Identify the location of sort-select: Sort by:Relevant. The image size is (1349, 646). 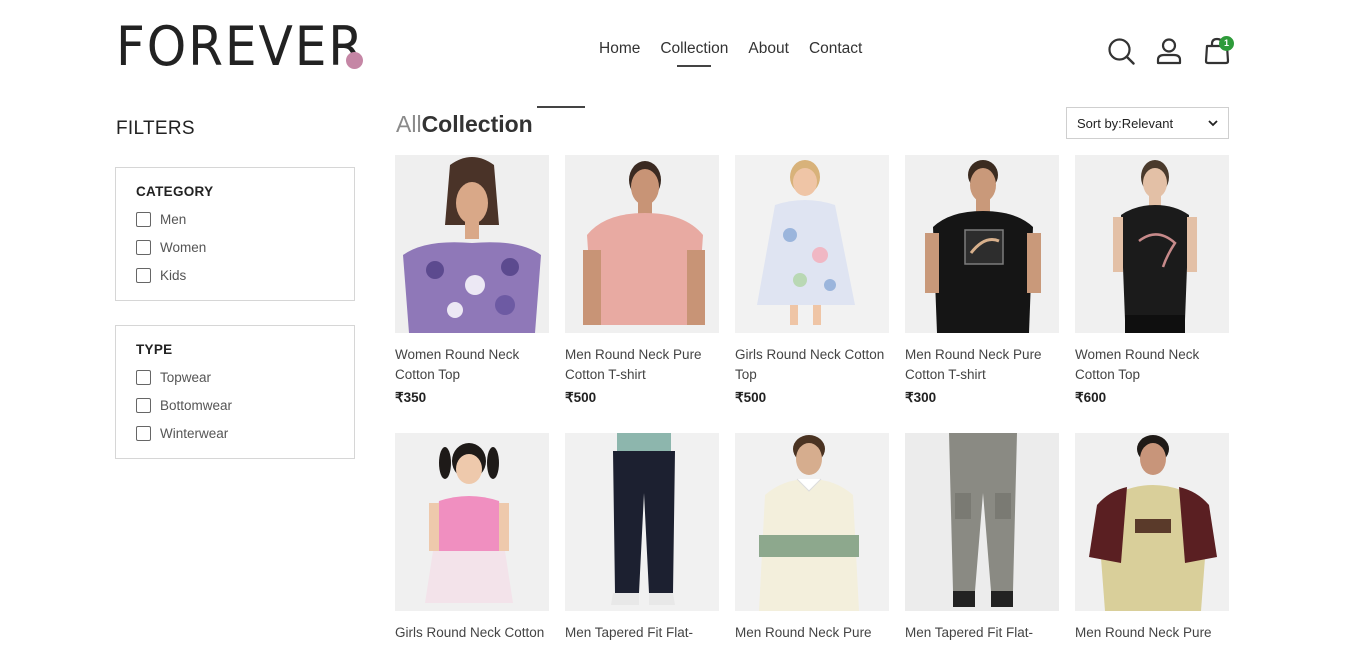
(1147, 123).